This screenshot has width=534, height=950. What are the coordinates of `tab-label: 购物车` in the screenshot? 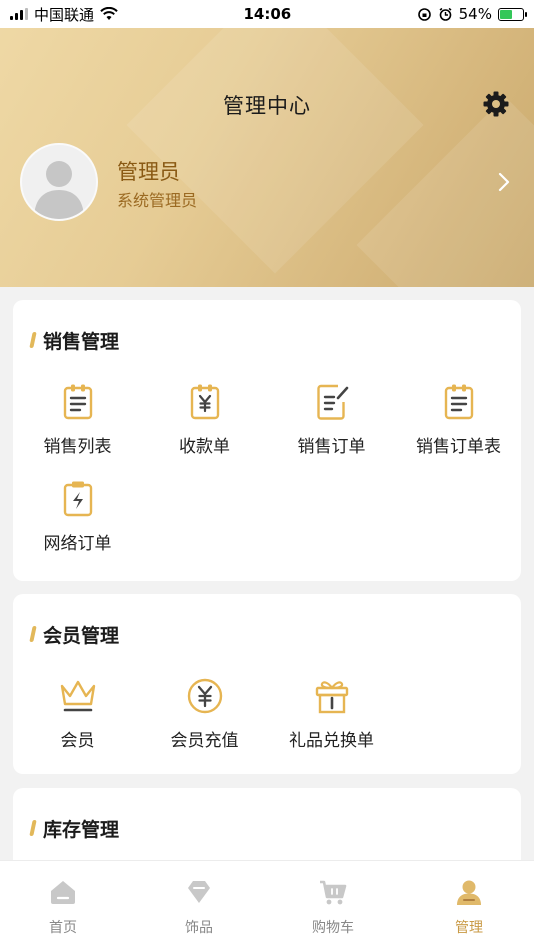 It's located at (333, 928).